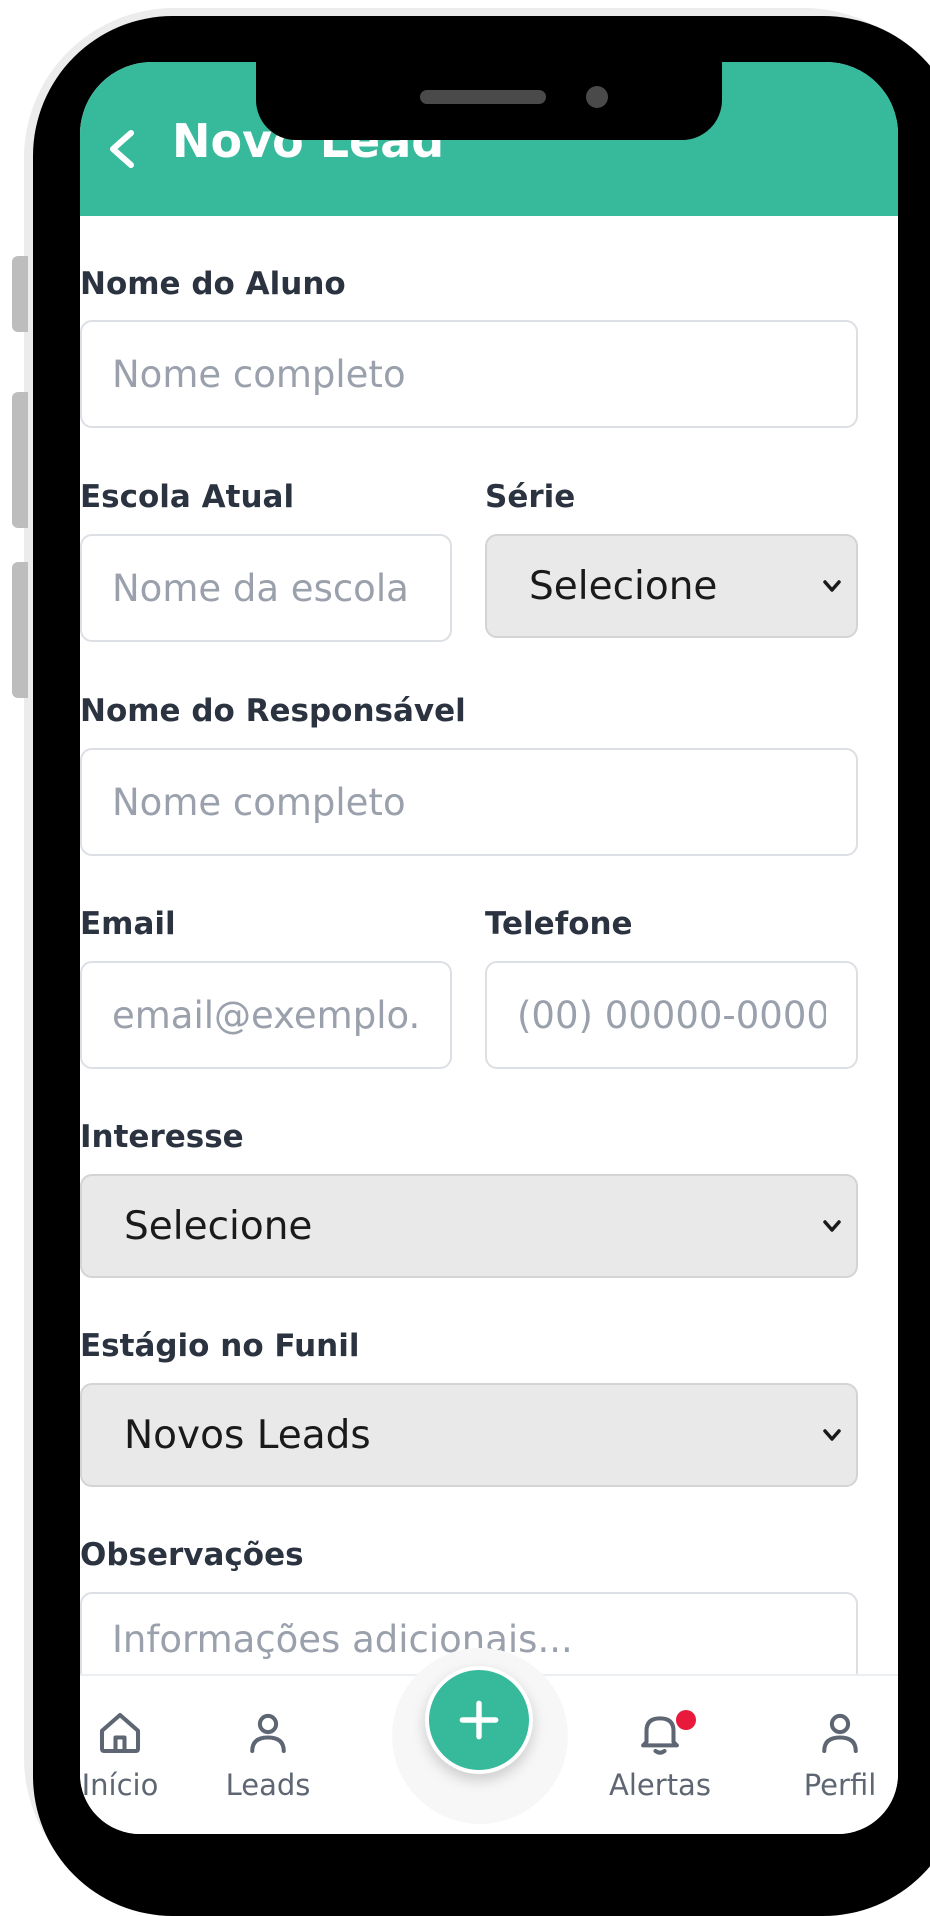 The height and width of the screenshot is (1916, 930). I want to click on notes-label: Observações, so click(192, 1555).